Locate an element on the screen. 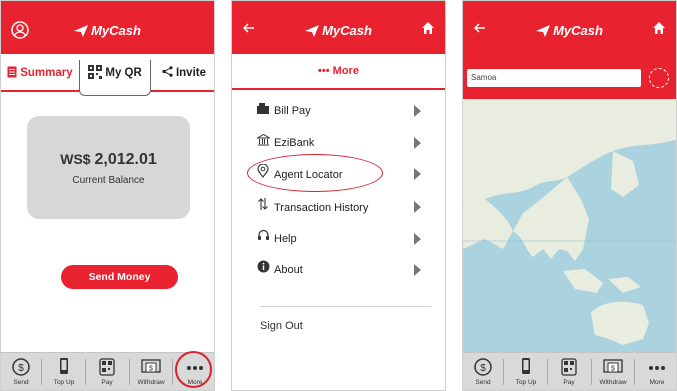  balance-value: 2,012.01 is located at coordinates (125, 159).